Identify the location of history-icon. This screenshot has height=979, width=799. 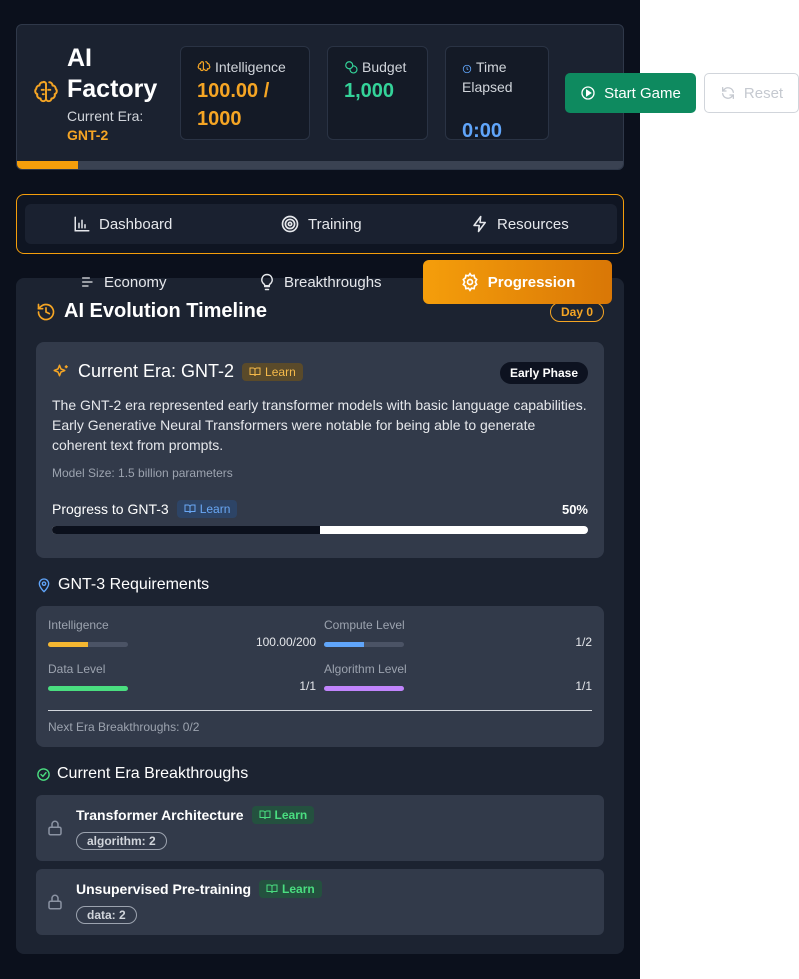
(46, 311).